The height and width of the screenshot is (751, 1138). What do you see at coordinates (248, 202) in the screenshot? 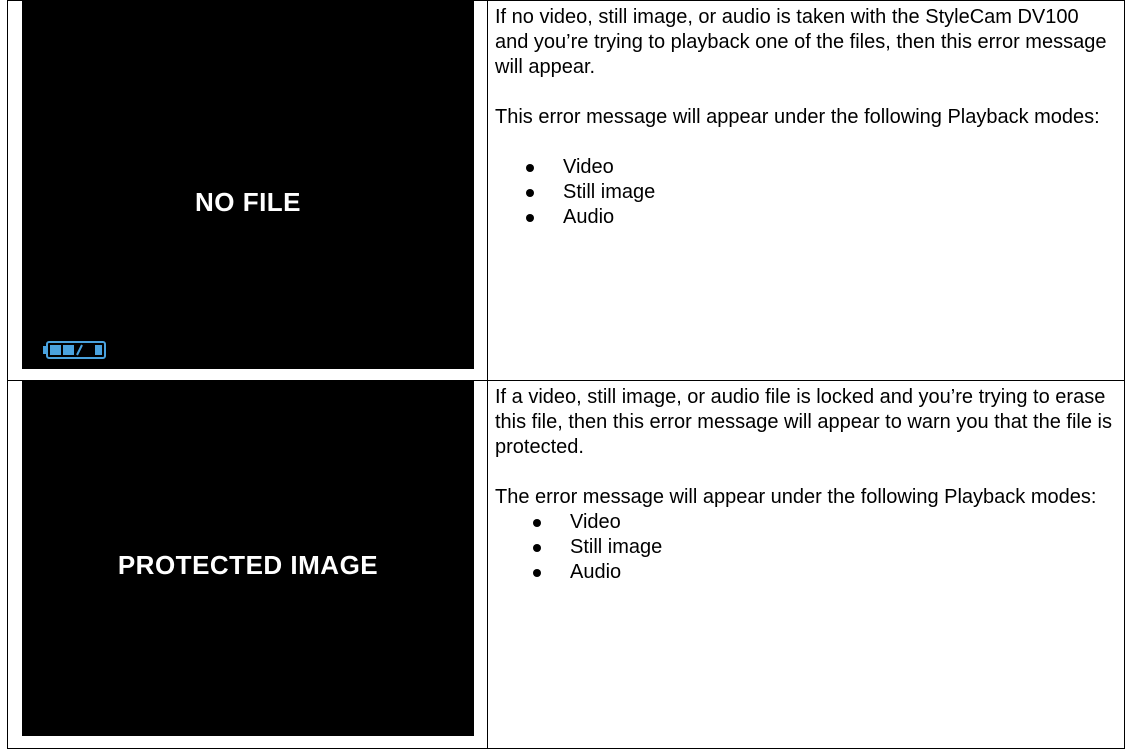
I see `screen-message: NO FILE` at bounding box center [248, 202].